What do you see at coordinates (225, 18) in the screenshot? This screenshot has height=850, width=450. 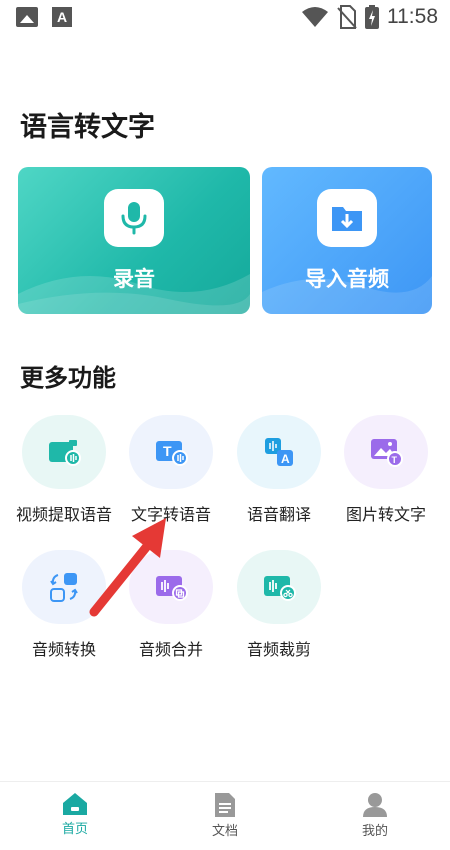 I see `status-bar: A 11:58` at bounding box center [225, 18].